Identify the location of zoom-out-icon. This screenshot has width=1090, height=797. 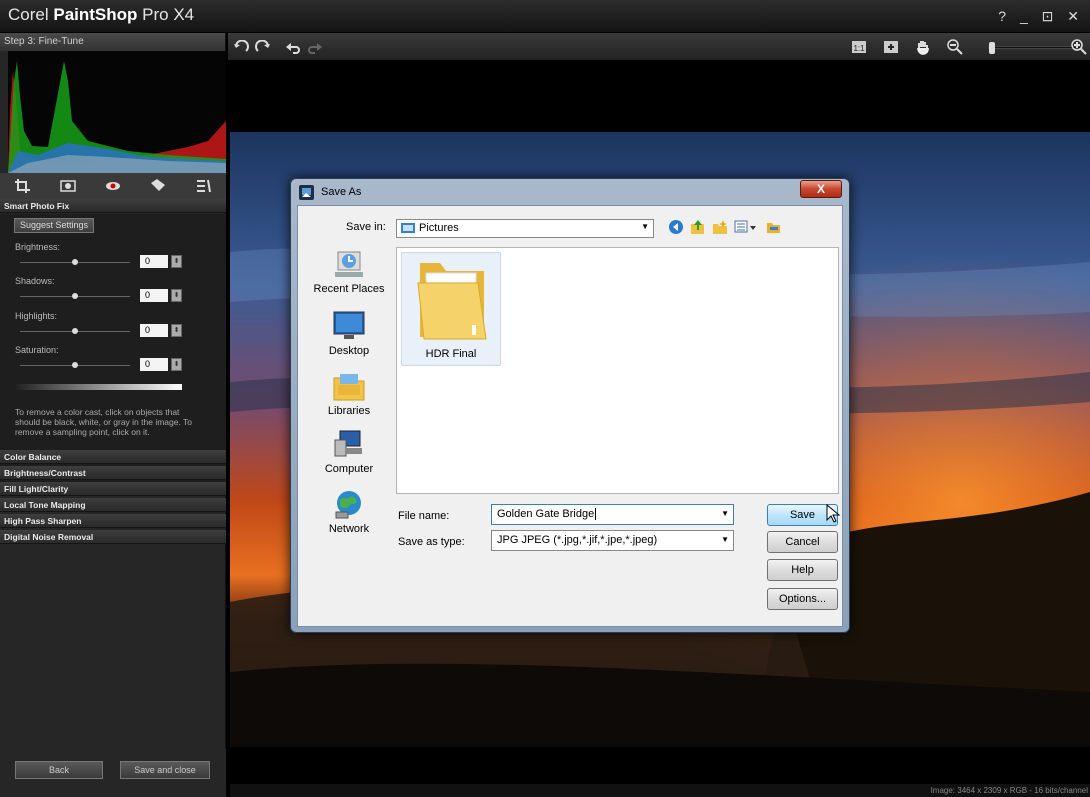
(955, 47).